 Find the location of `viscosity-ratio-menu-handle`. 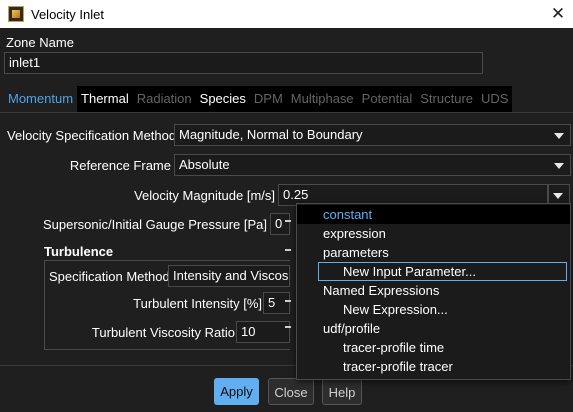

viscosity-ratio-menu-handle is located at coordinates (288, 327).